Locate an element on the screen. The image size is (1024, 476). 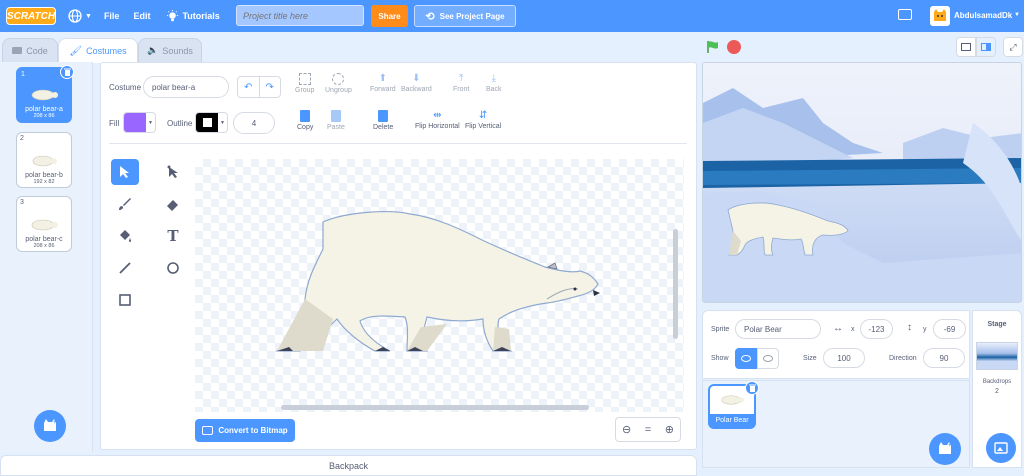
flip-vertical-button: ⇵ Flip Vertical is located at coordinates (483, 120).